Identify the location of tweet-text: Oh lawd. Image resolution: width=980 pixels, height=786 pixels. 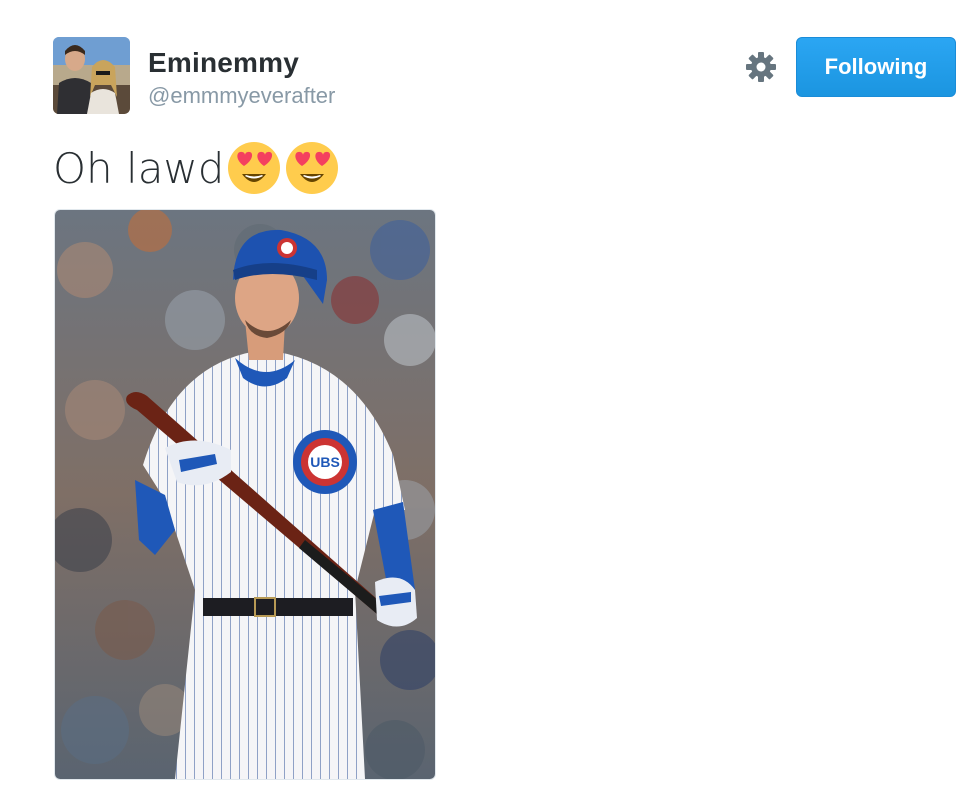
(196, 168).